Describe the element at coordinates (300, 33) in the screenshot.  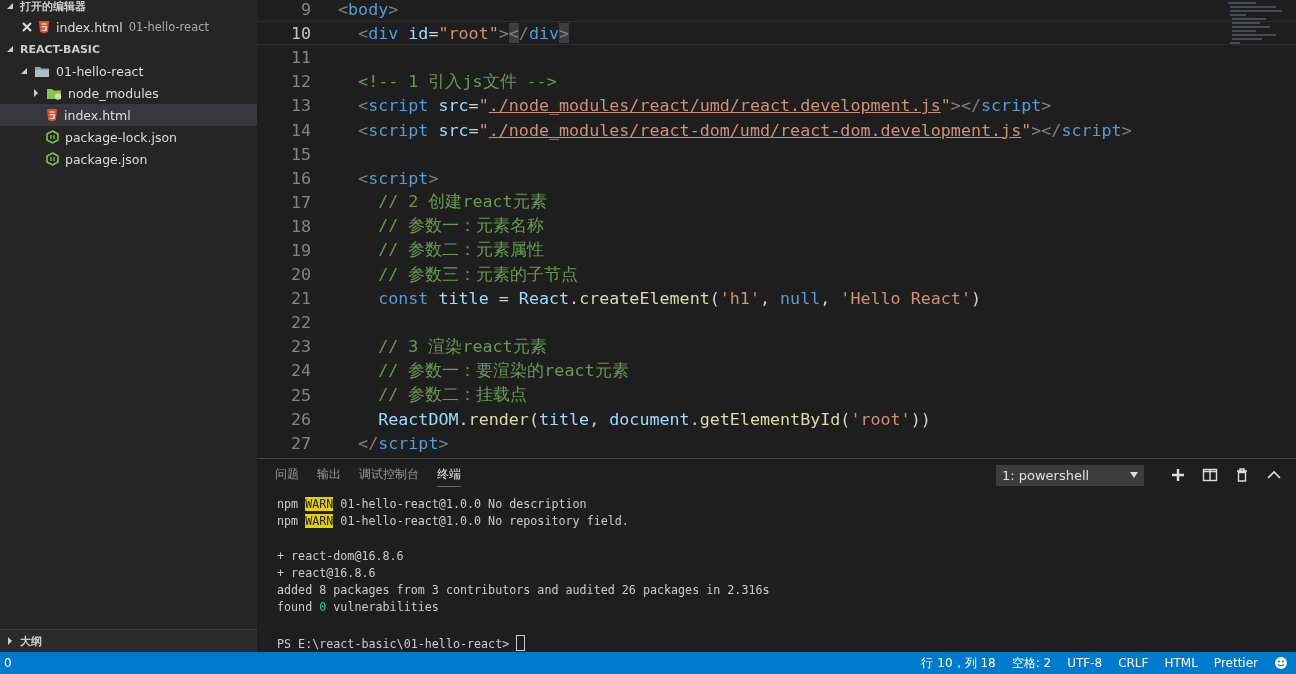
I see `line-number: 10` at that location.